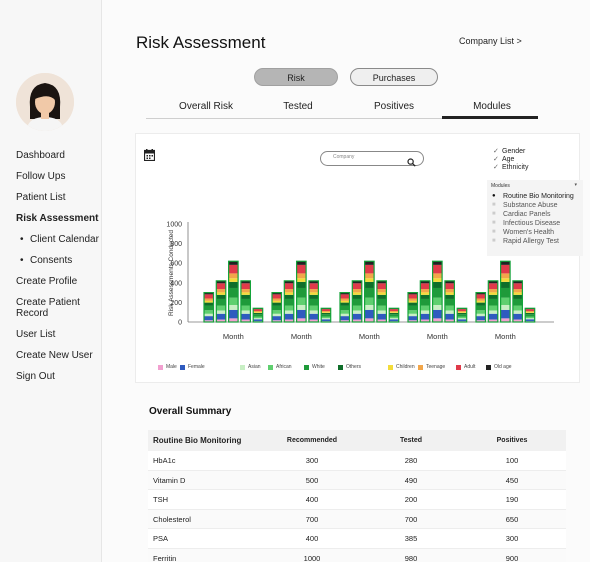  Describe the element at coordinates (206, 106) in the screenshot. I see `tab-overall-risk: Overall Risk` at that location.